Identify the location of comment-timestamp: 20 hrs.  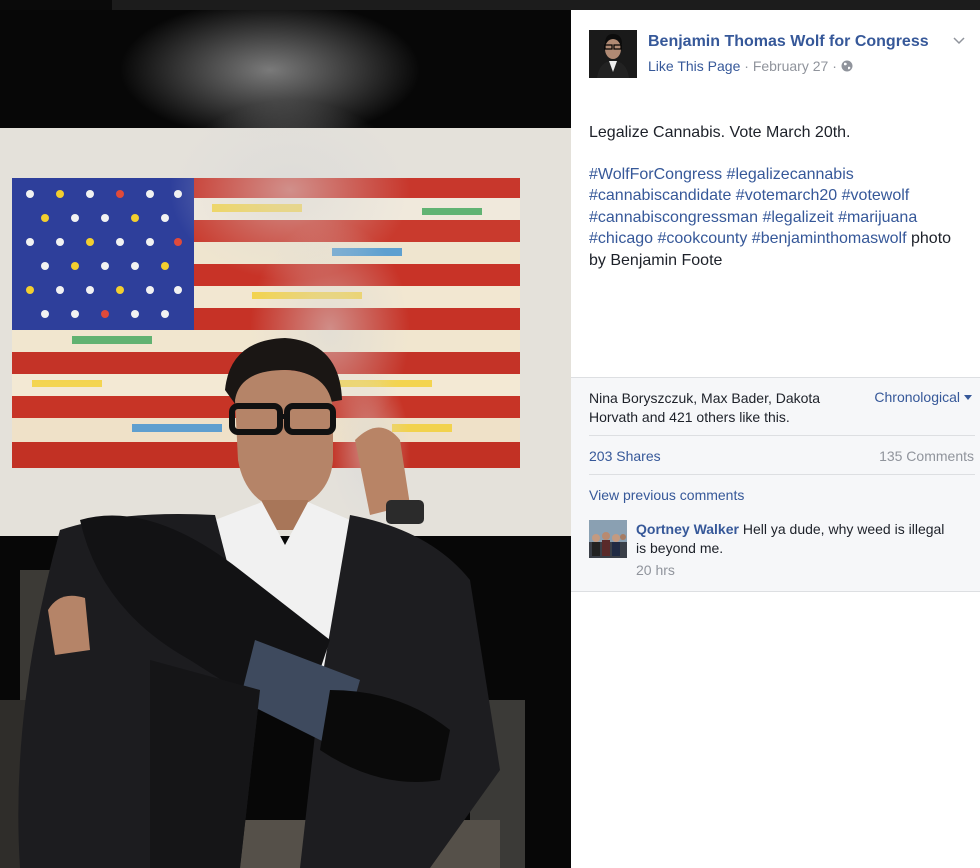
(796, 570).